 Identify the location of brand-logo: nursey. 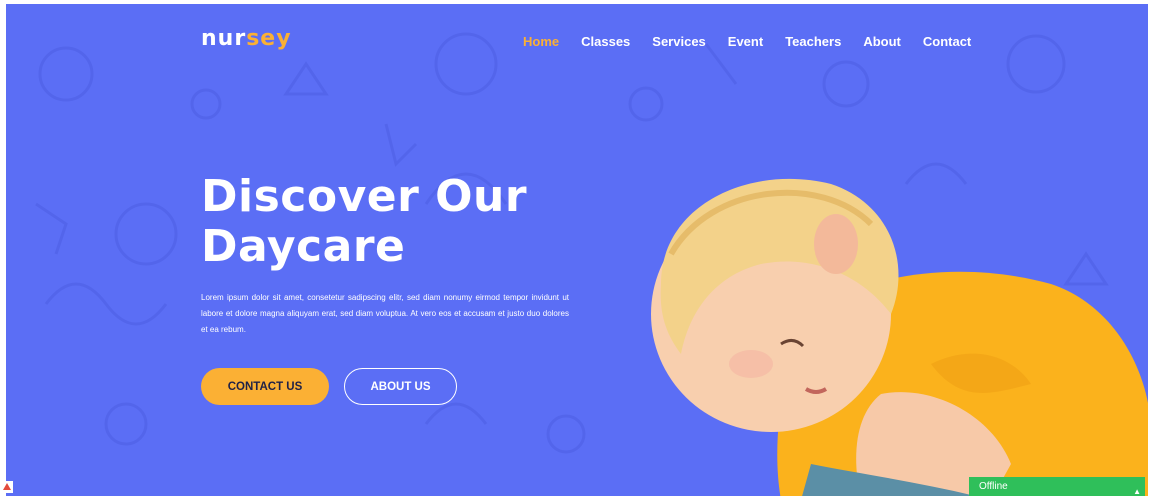
(246, 38).